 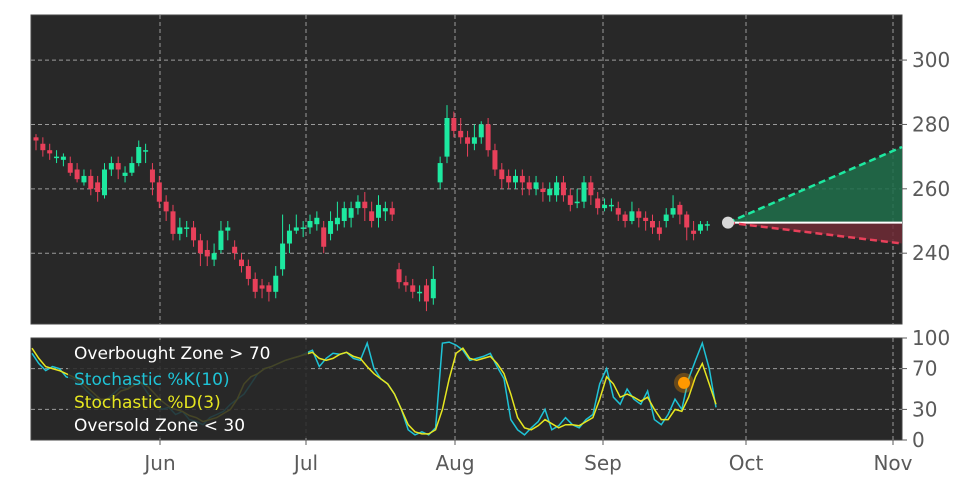 I want to click on x-tick-label: Jul, so click(x=305, y=463).